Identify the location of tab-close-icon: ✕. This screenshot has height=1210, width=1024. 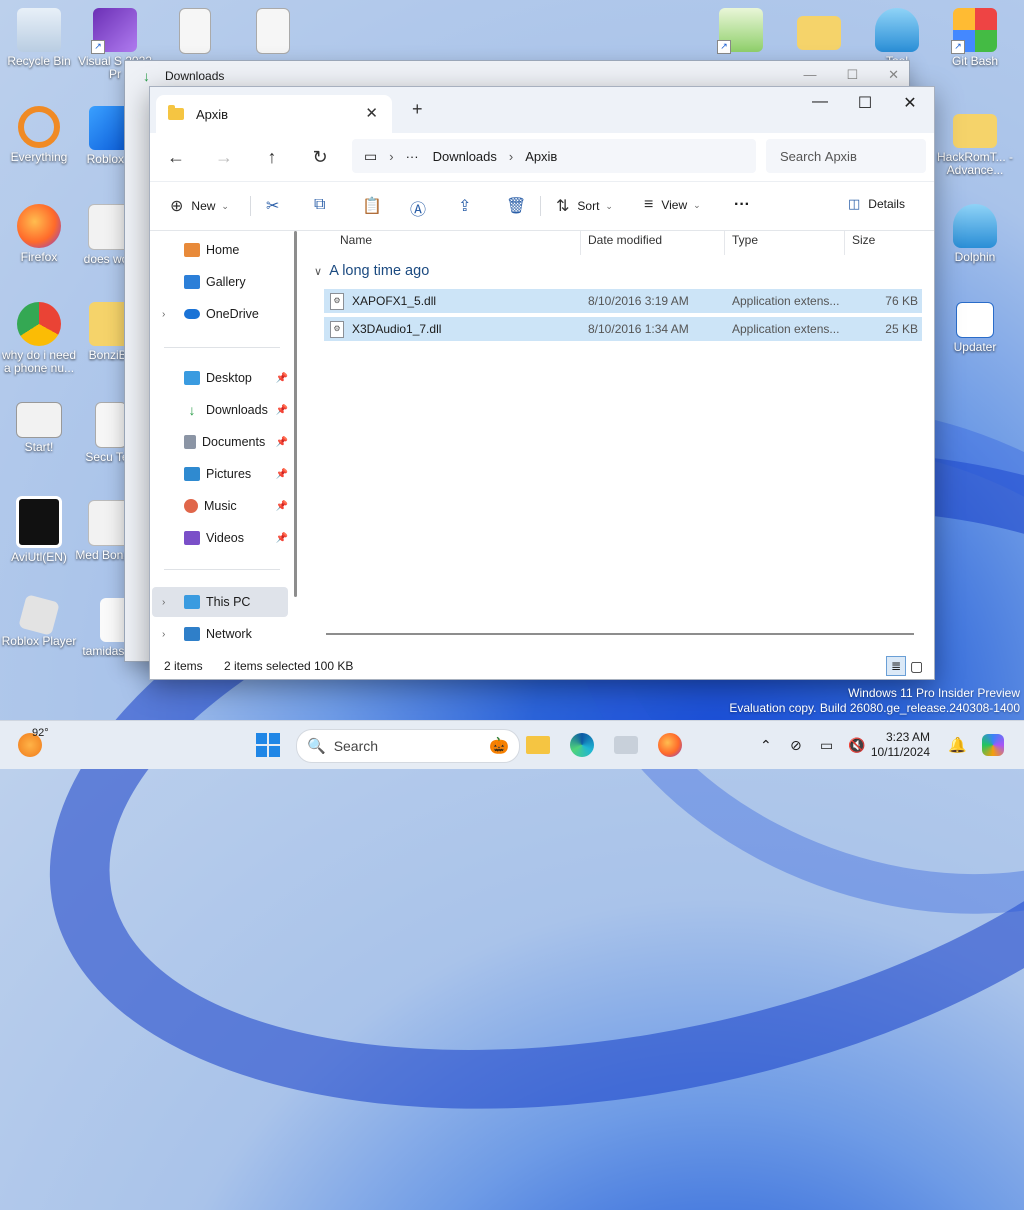
(371, 113).